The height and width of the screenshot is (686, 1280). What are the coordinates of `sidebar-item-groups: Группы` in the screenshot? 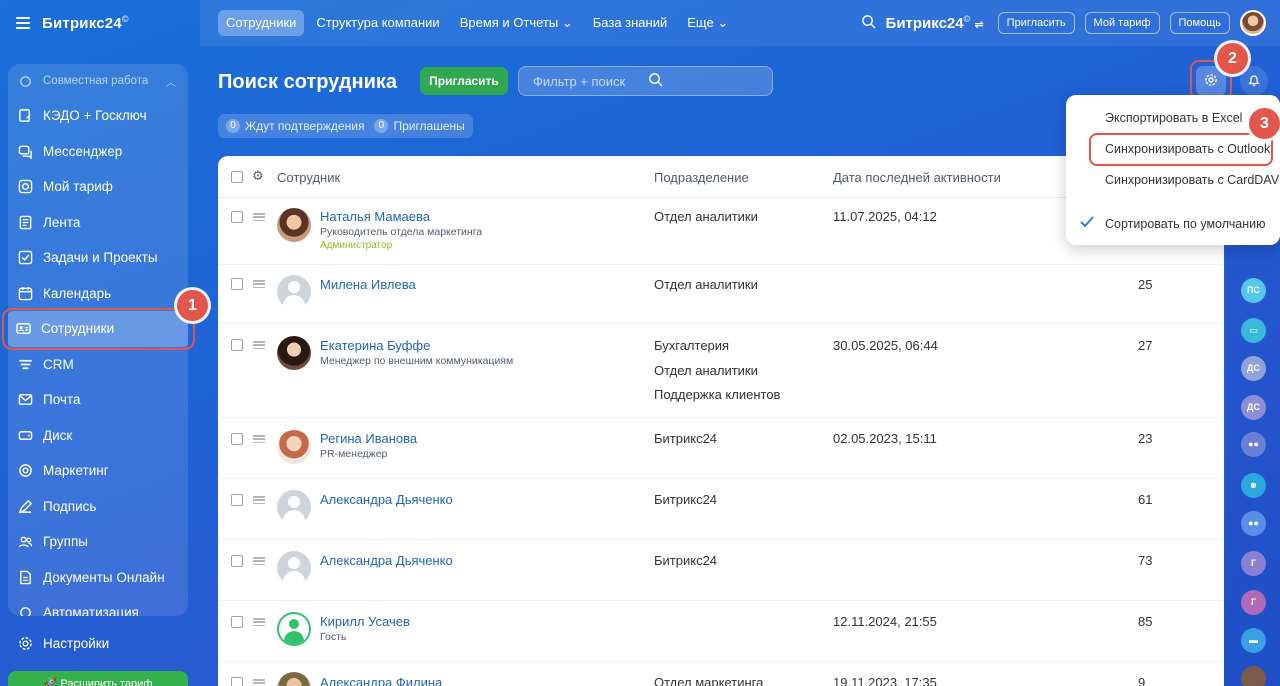 It's located at (98, 542).